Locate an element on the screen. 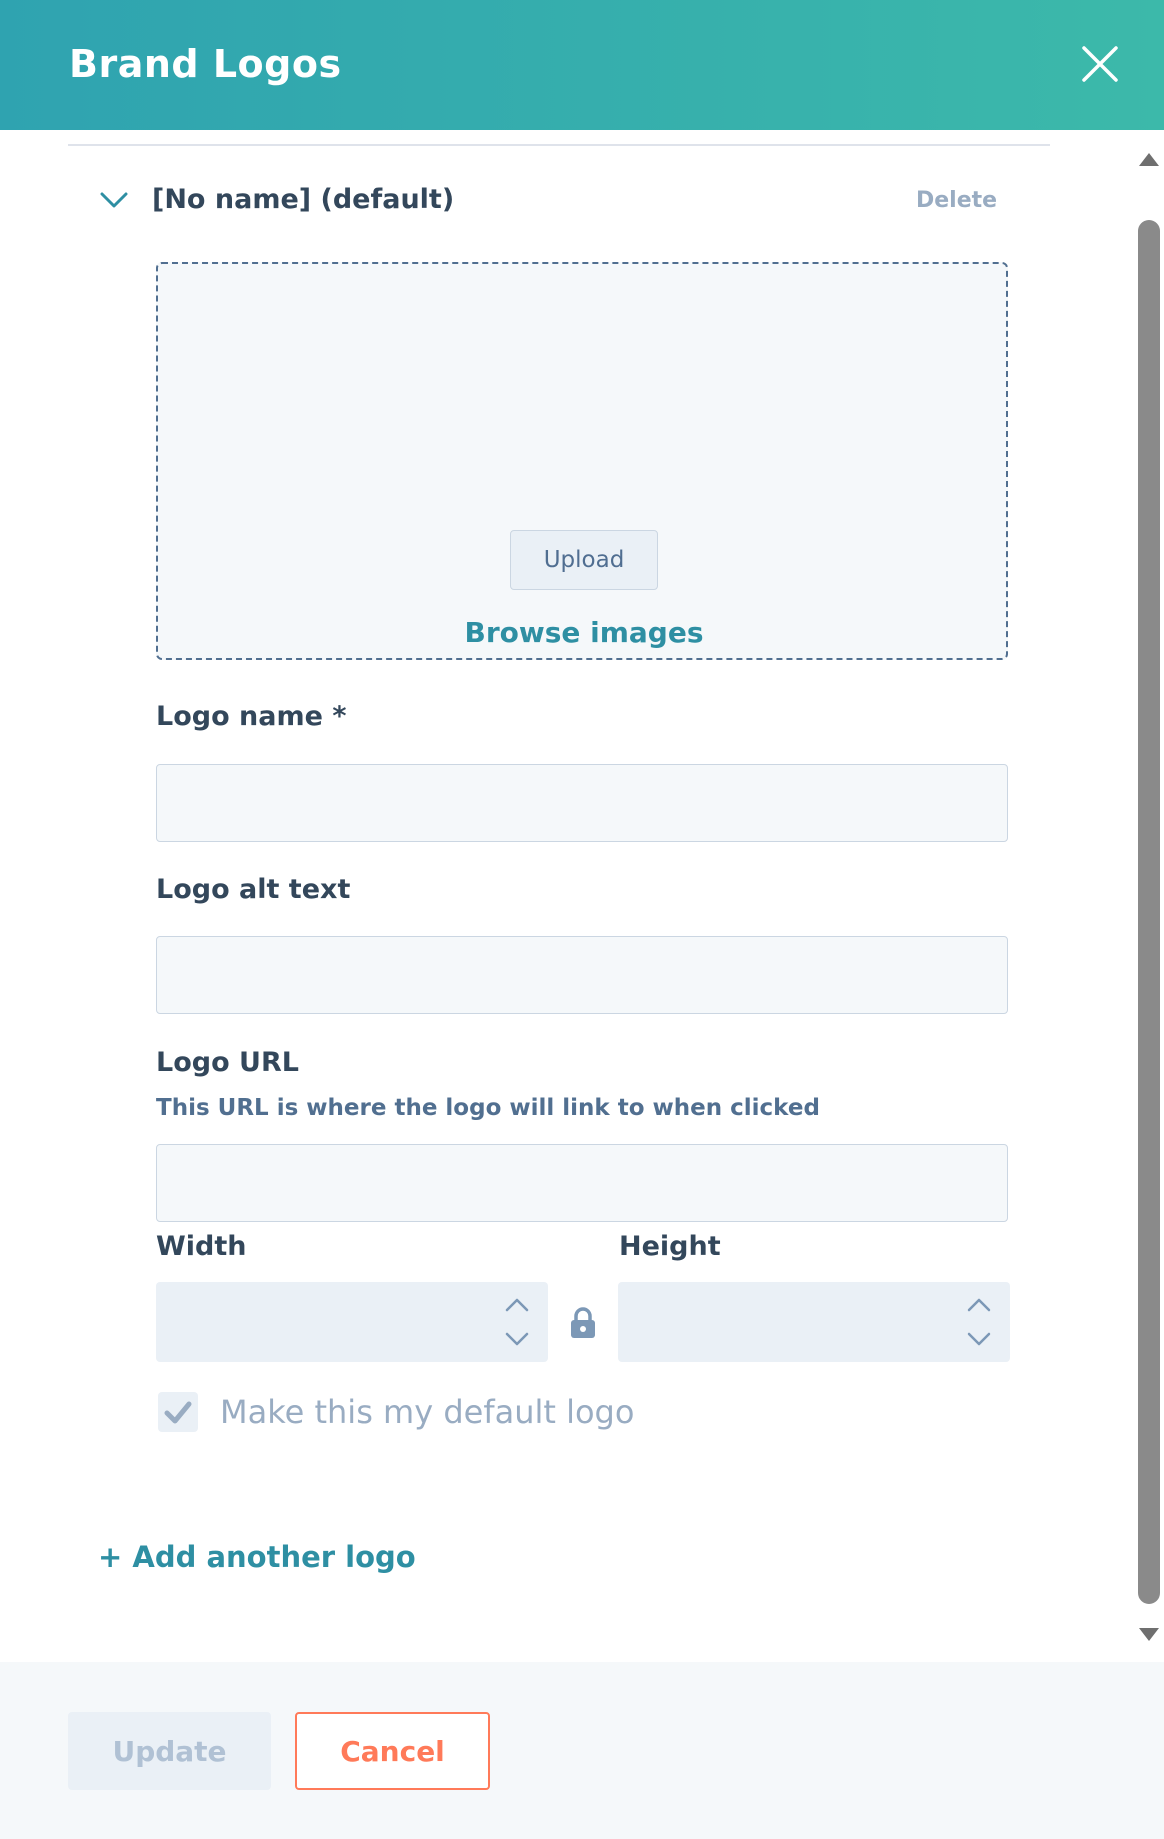  width-field is located at coordinates (352, 1322).